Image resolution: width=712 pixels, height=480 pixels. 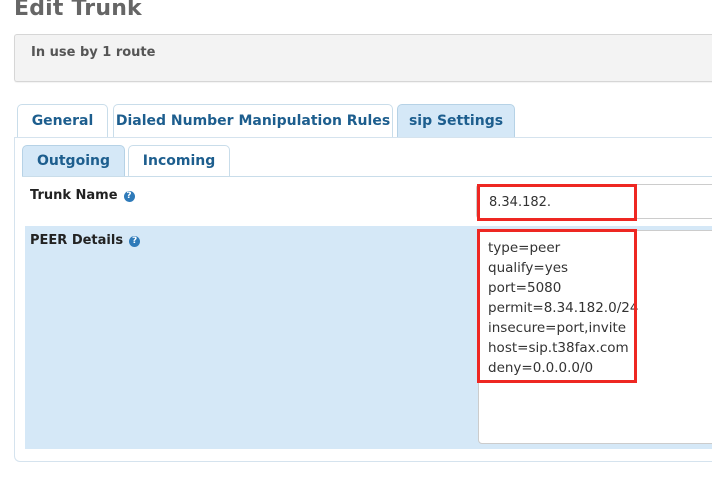 I want to click on peer-details-label-wrap: PEER Details?, so click(x=85, y=240).